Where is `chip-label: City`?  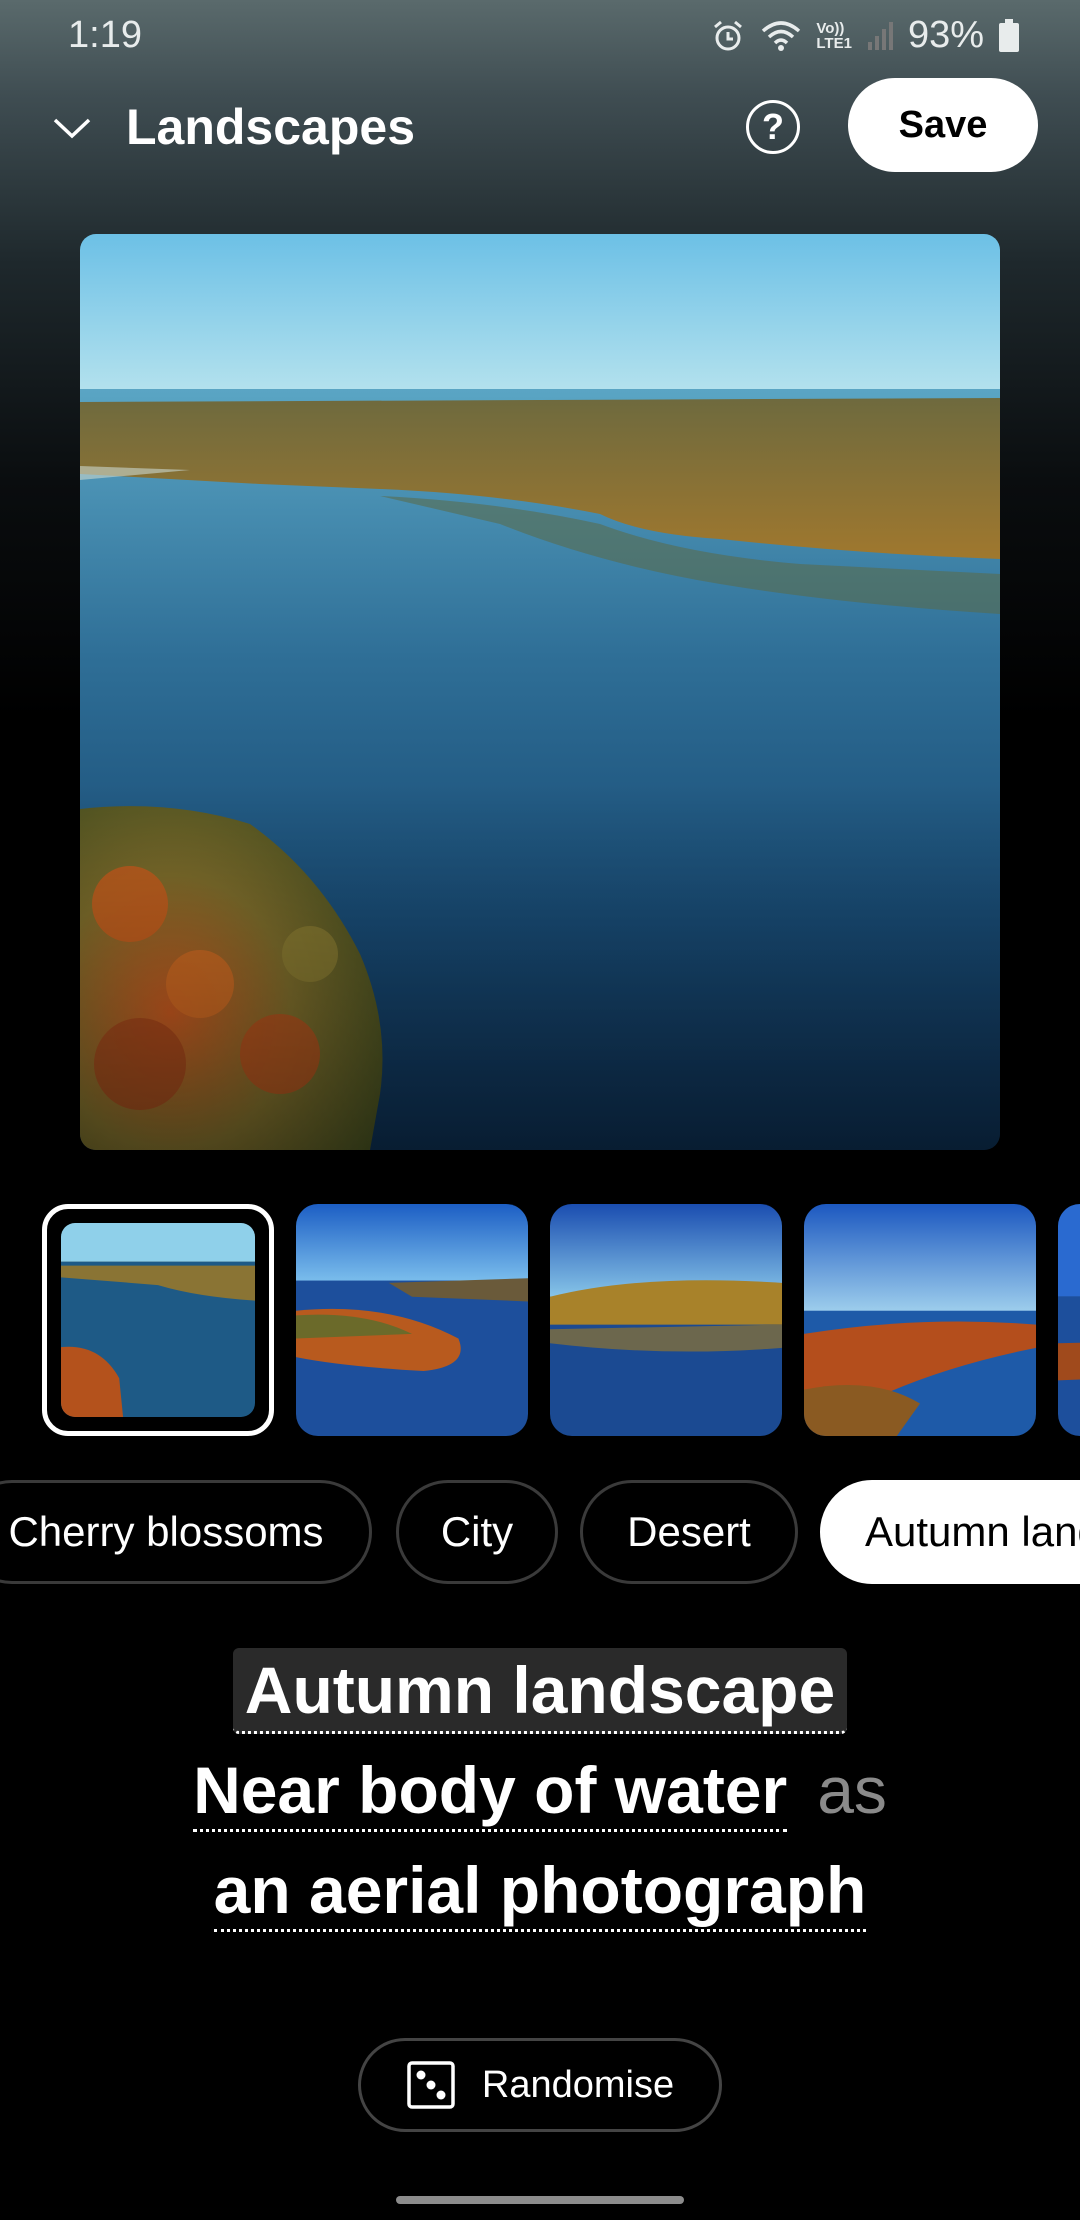 chip-label: City is located at coordinates (477, 1531).